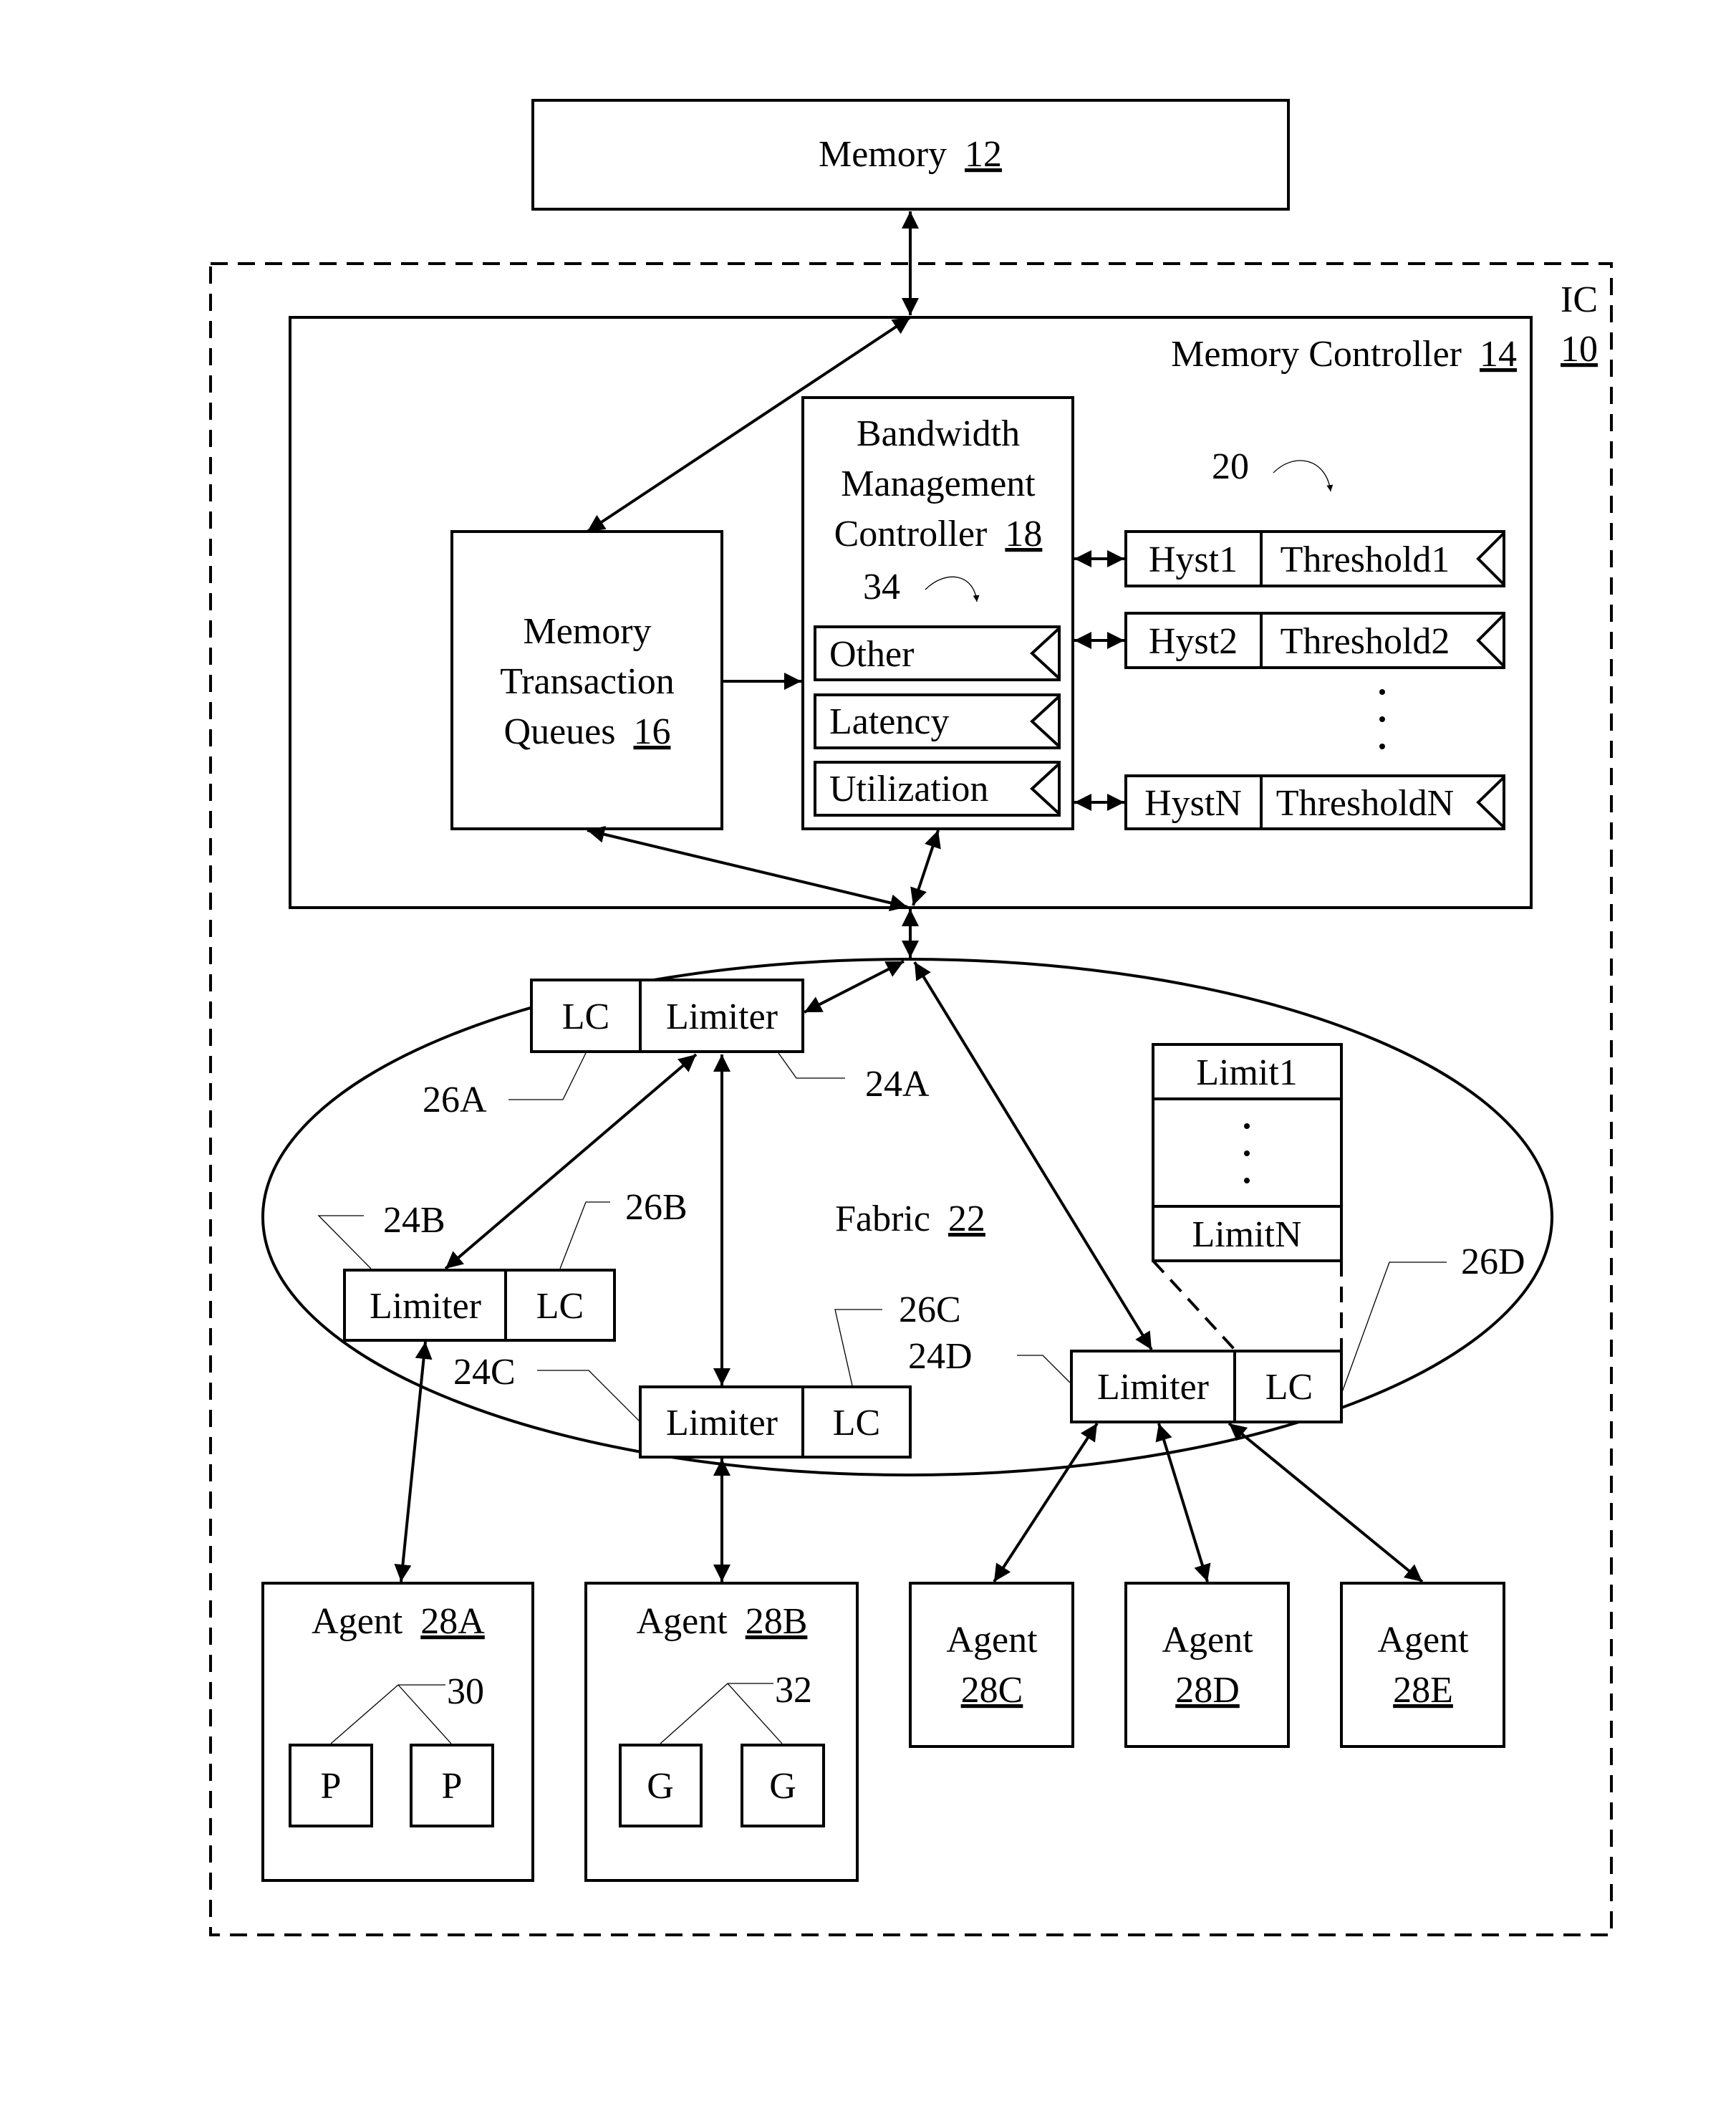 This screenshot has height=2119, width=1736. What do you see at coordinates (1193, 560) in the screenshot?
I see `hyst1-label: Hyst1` at bounding box center [1193, 560].